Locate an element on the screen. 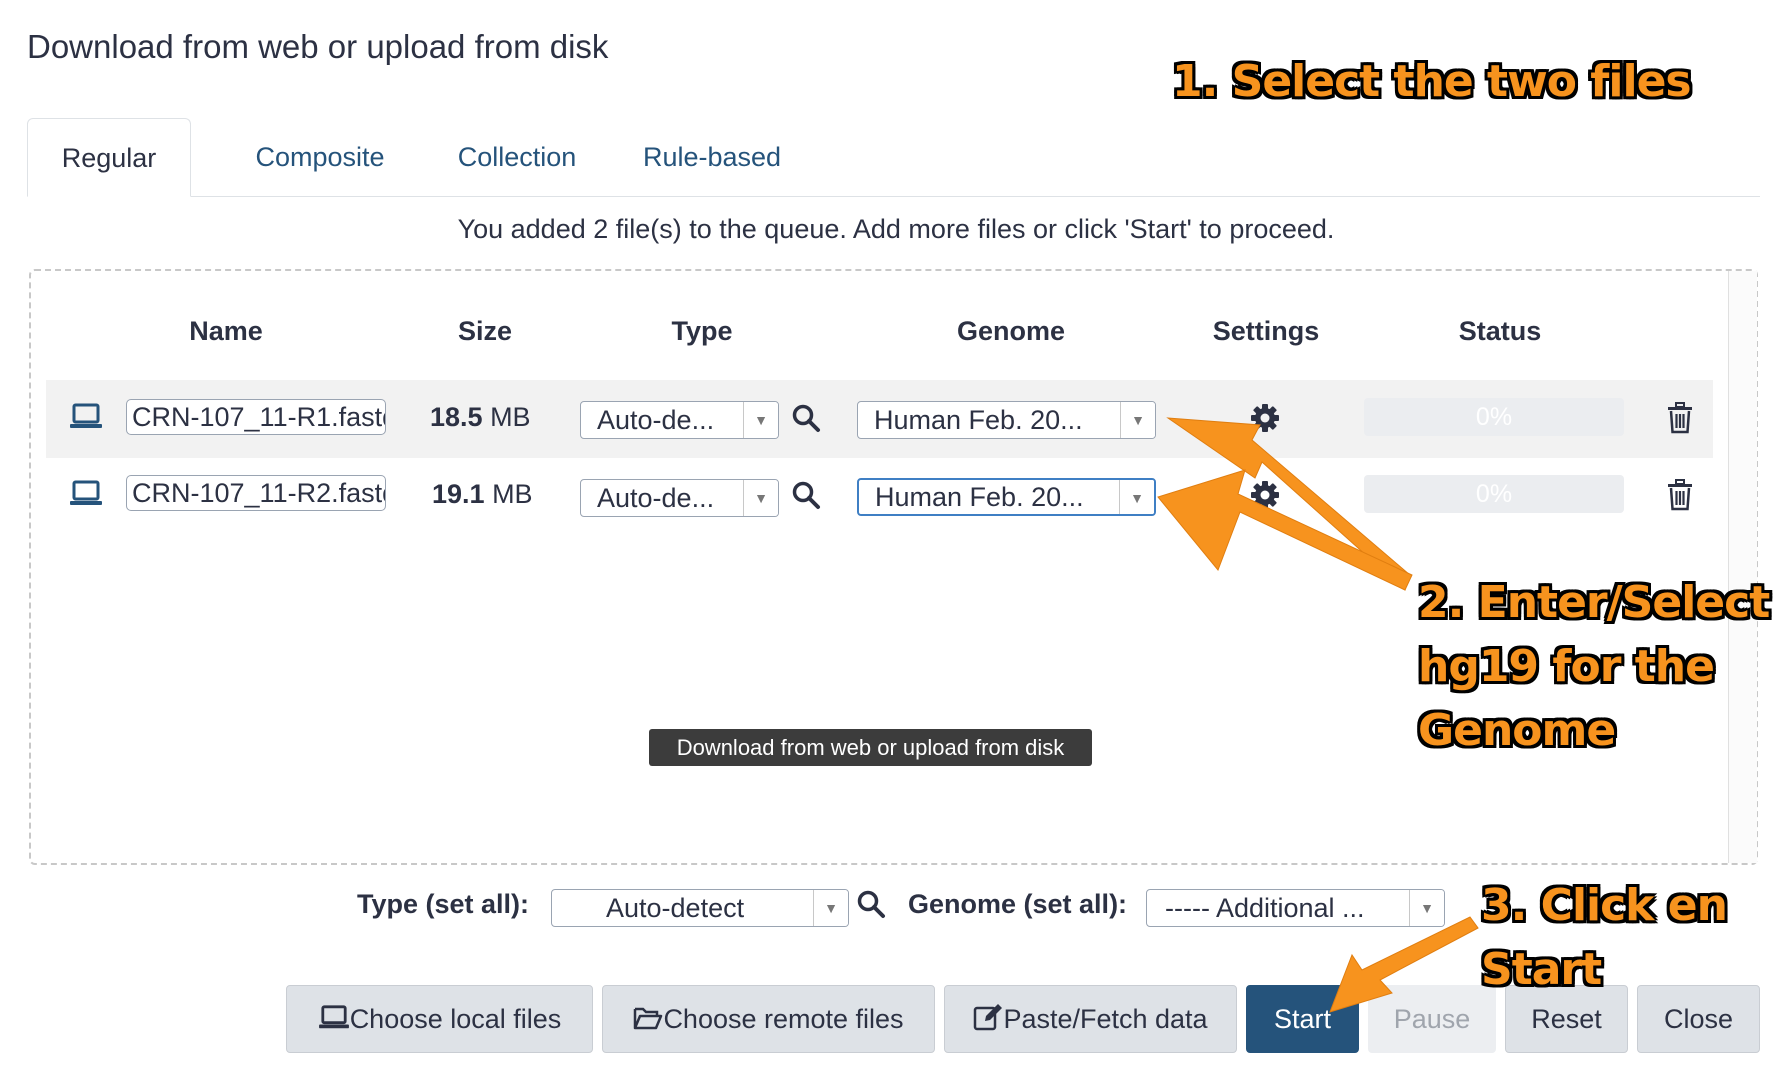 The width and height of the screenshot is (1792, 1082). file-size-value: 18.5 is located at coordinates (456, 417).